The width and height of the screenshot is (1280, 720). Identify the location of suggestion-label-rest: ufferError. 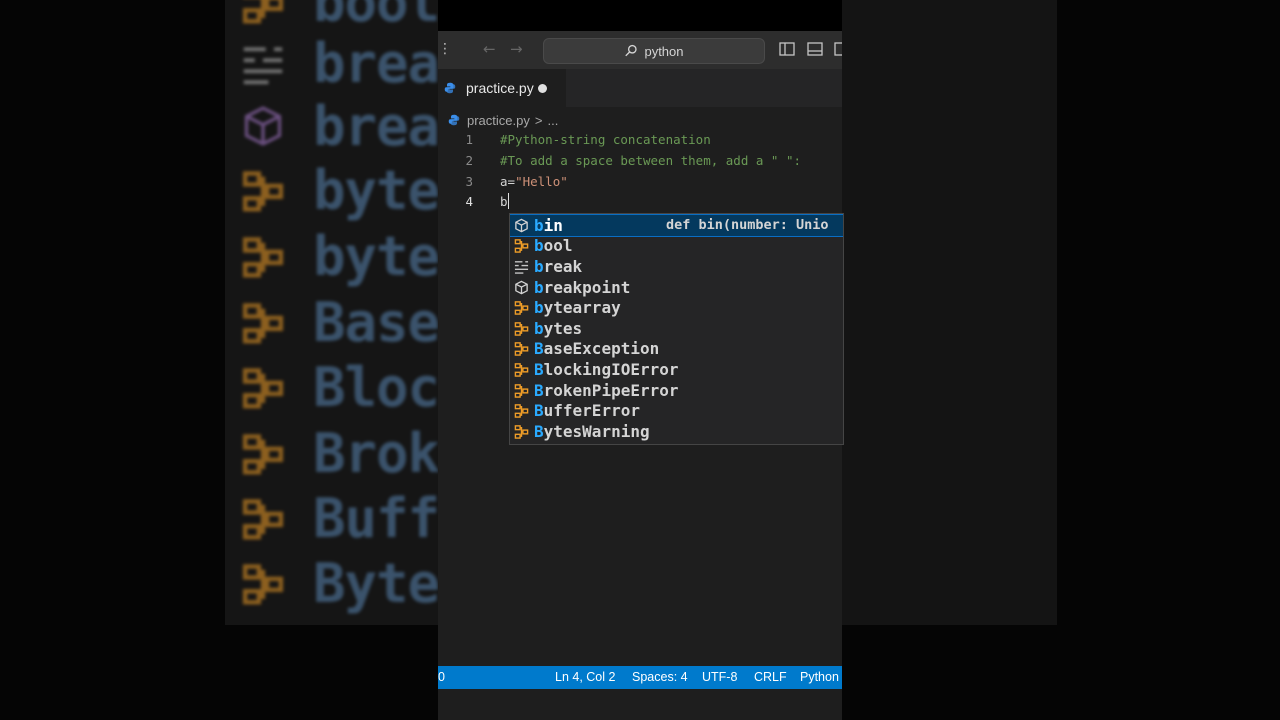
(591, 411).